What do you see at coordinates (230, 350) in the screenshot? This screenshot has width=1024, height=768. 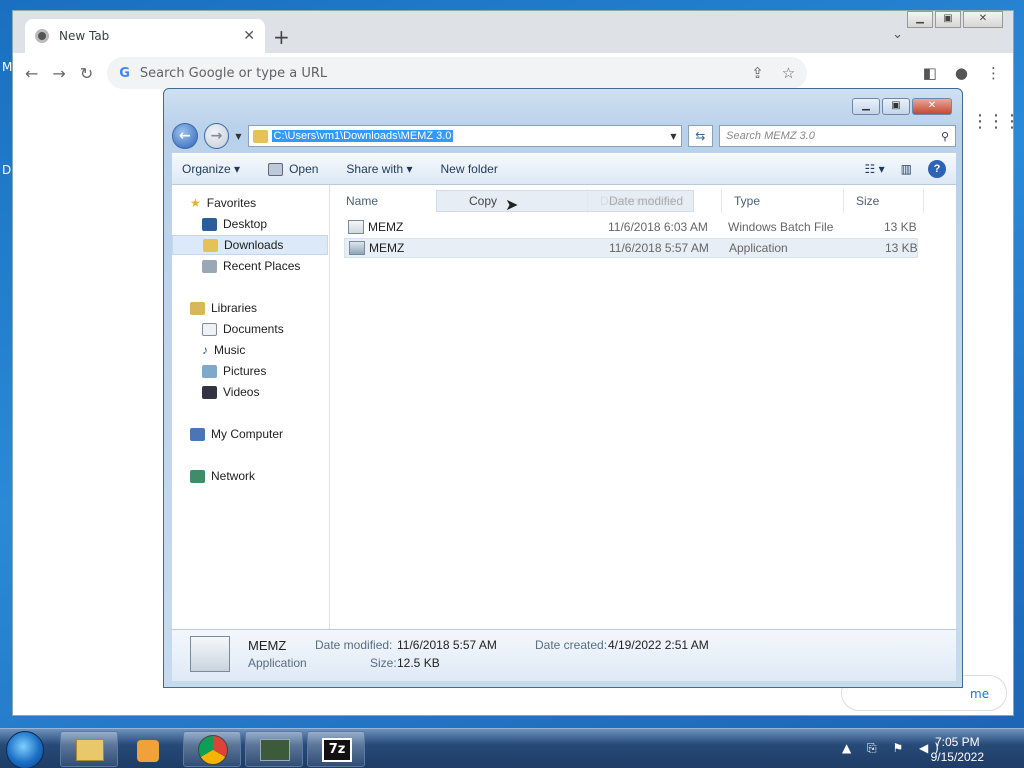 I see `nav-label: Music` at bounding box center [230, 350].